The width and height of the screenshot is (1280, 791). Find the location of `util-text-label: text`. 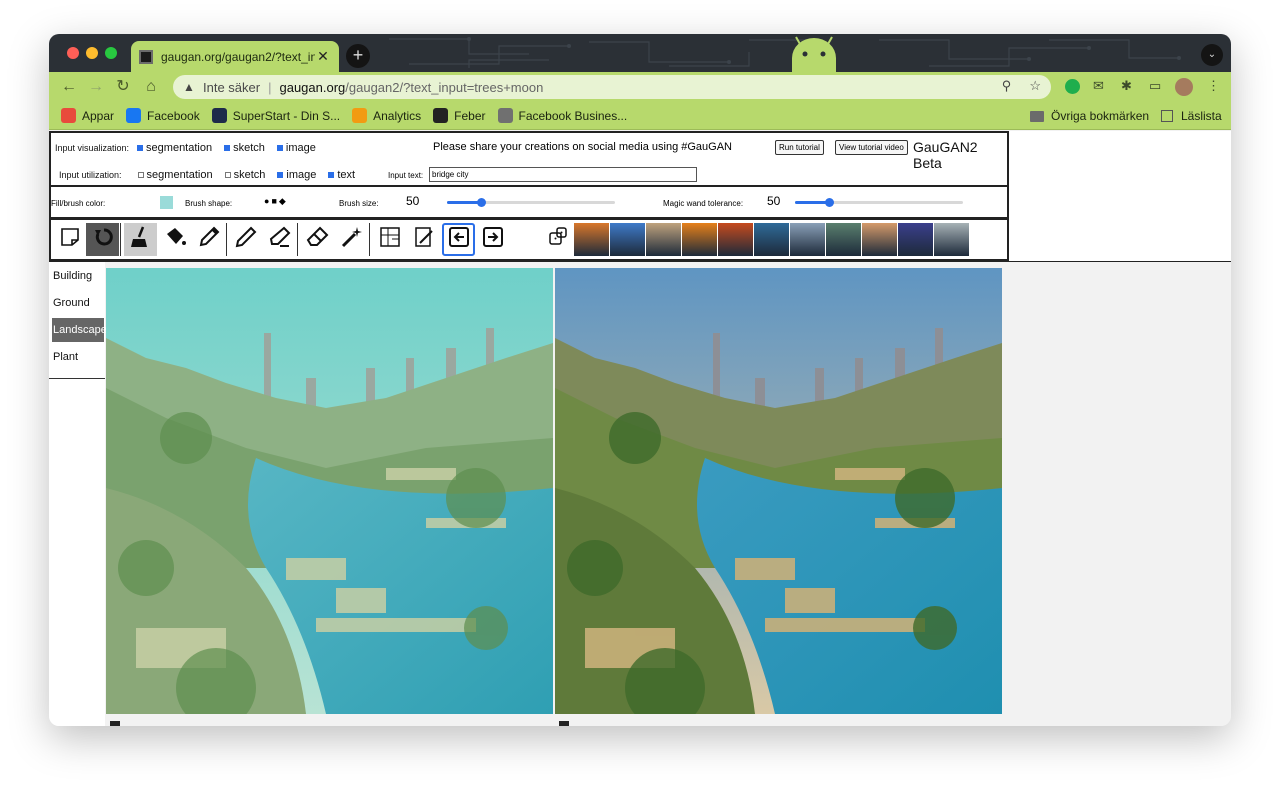

util-text-label: text is located at coordinates (346, 175).